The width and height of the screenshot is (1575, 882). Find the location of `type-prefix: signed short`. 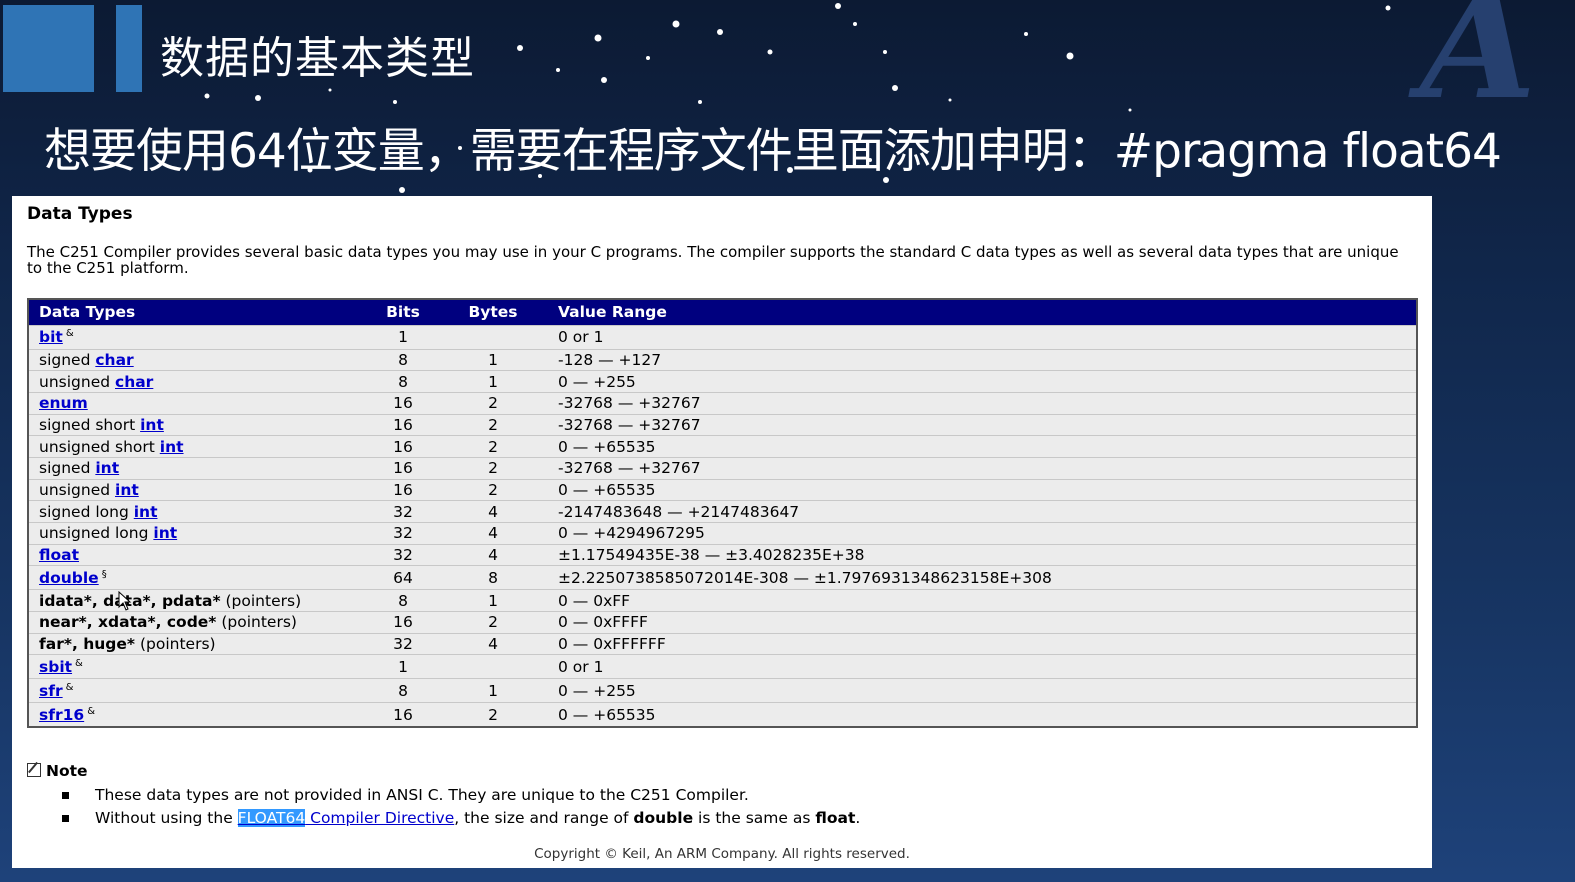

type-prefix: signed short is located at coordinates (90, 424).